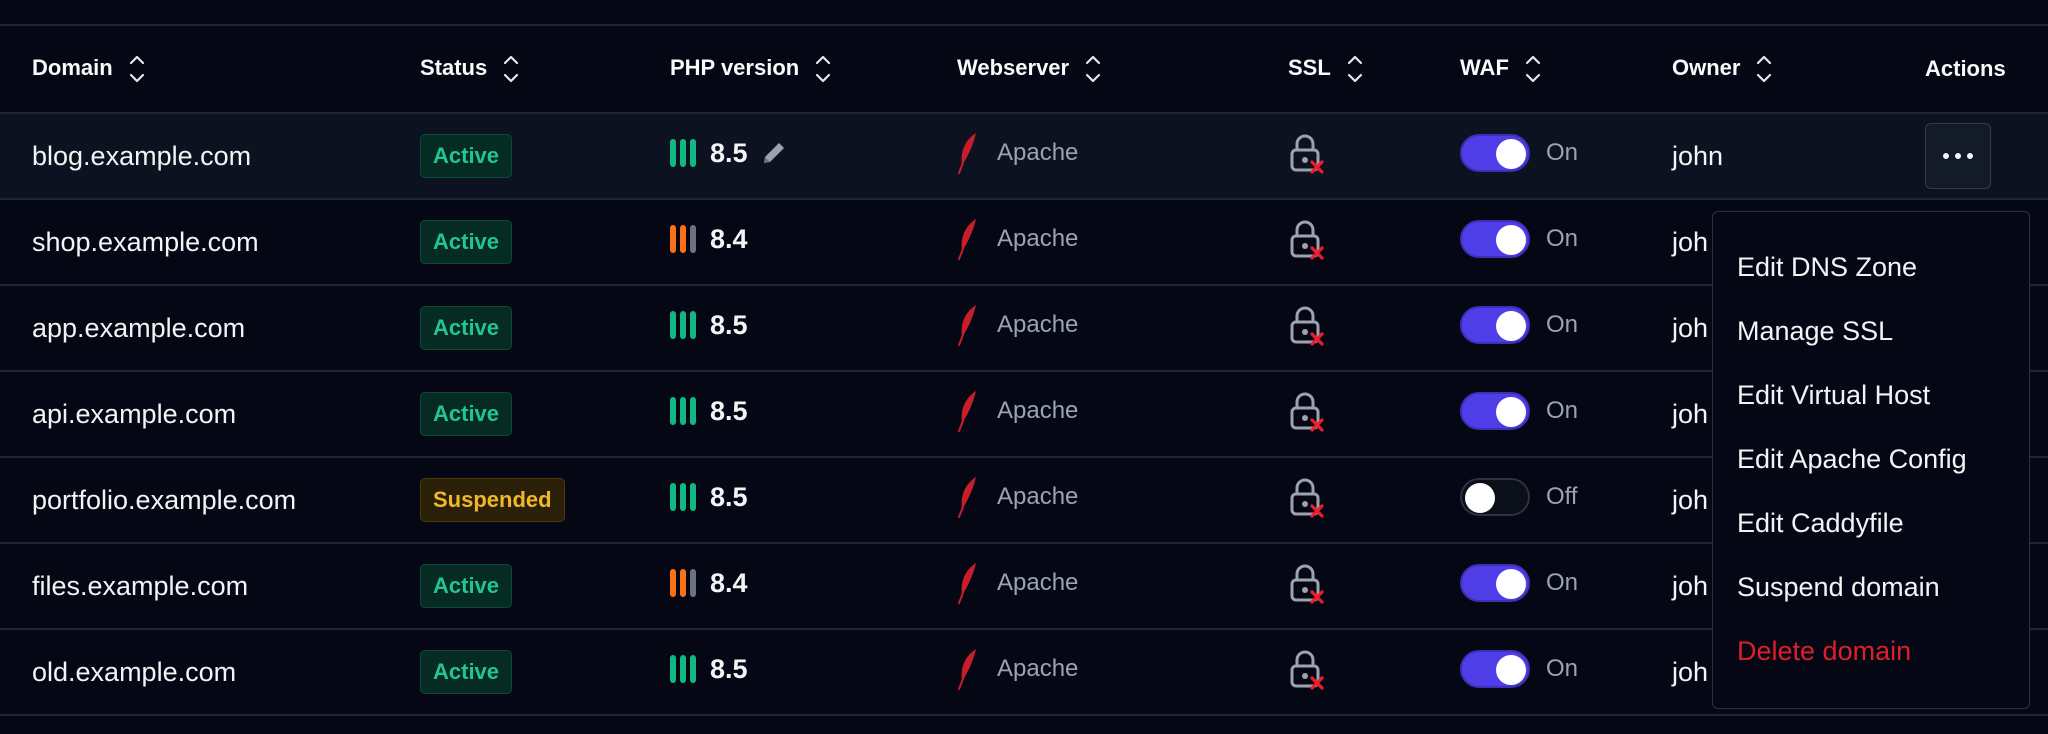 The image size is (2048, 734). I want to click on domain-cell: app.example.com, so click(210, 328).